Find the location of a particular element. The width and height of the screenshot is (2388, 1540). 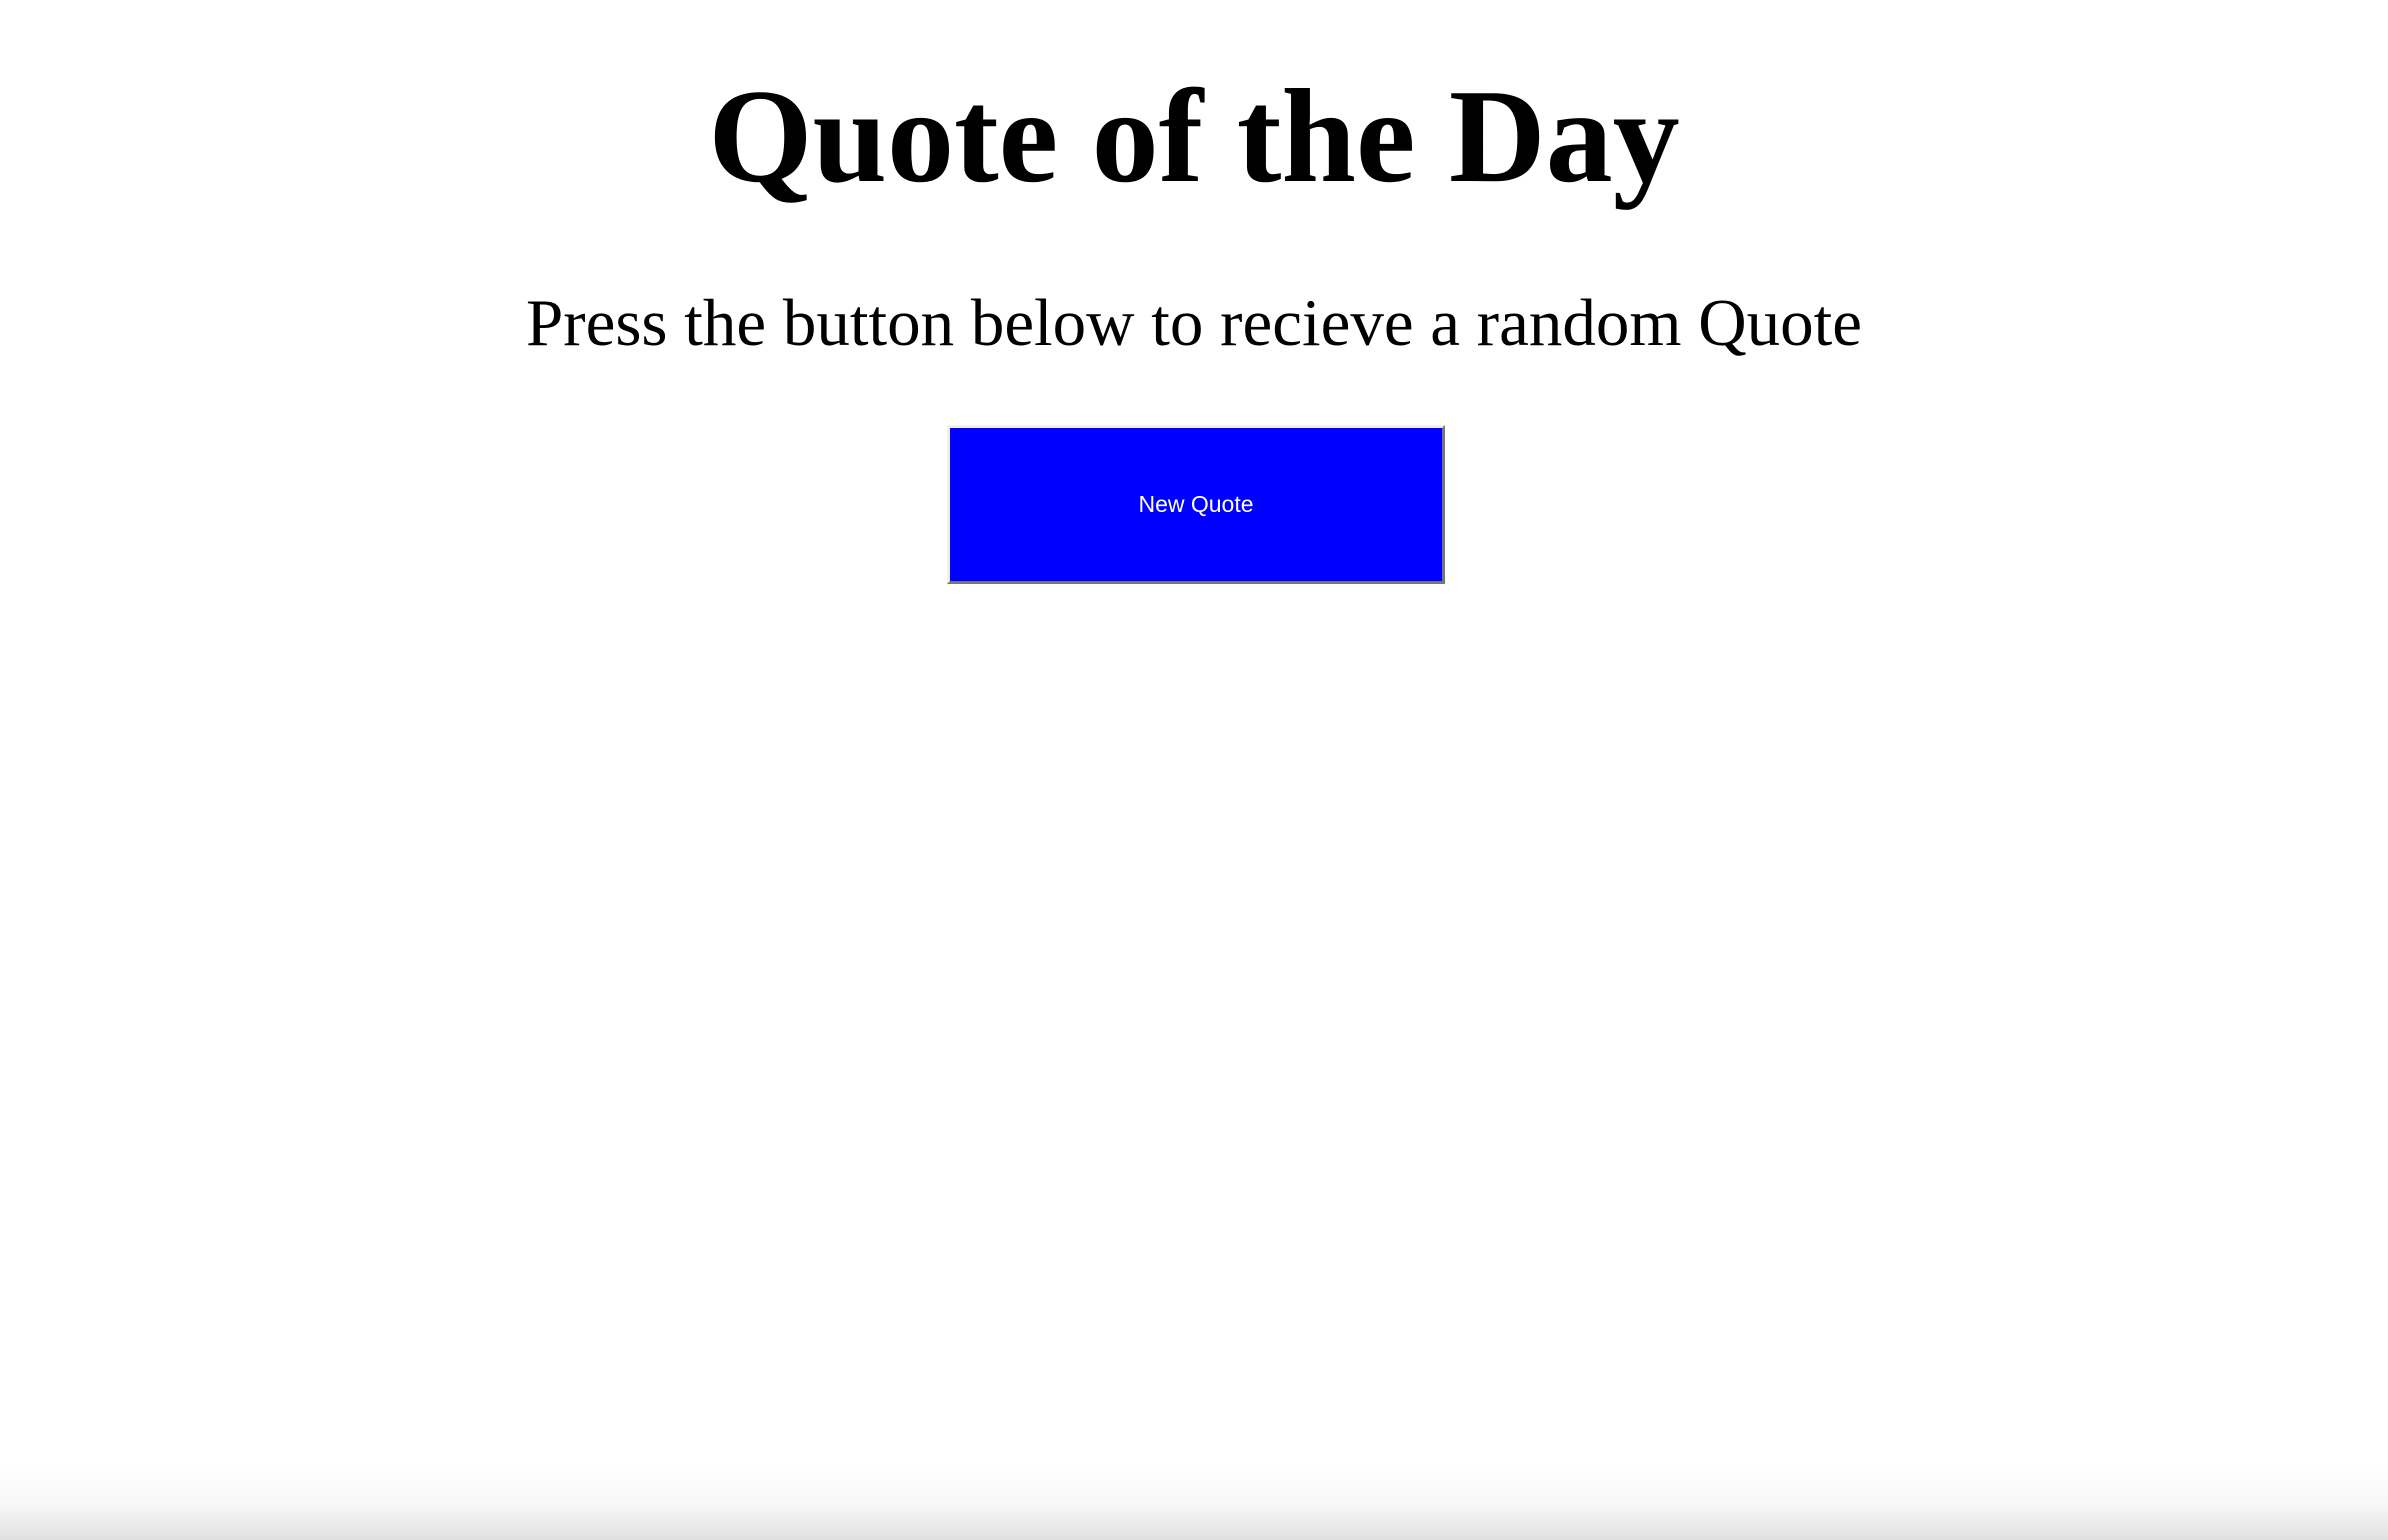

page-title: Quote of the Day is located at coordinates (1194, 136).